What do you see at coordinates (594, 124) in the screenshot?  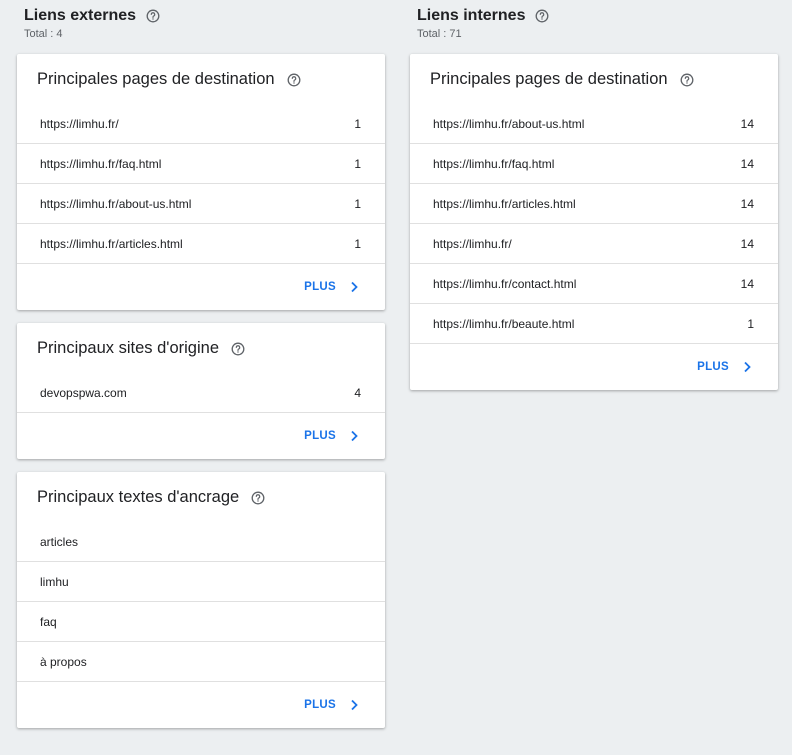 I see `list-item: https://limhu.fr/about-us.html 14` at bounding box center [594, 124].